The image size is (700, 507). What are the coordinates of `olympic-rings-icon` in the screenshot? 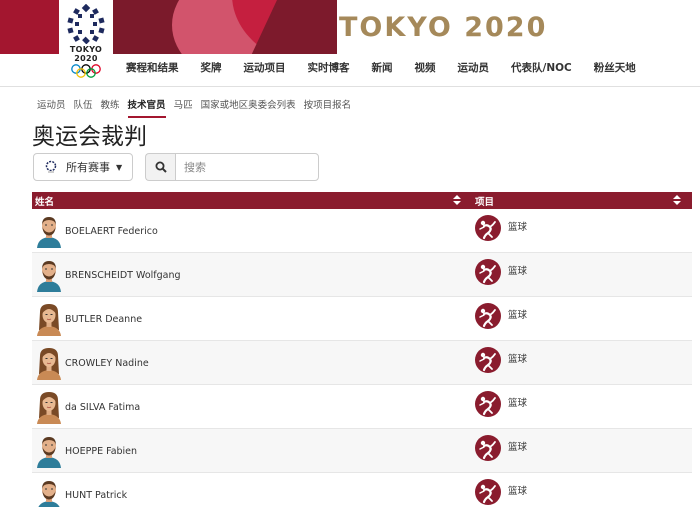 It's located at (86, 71).